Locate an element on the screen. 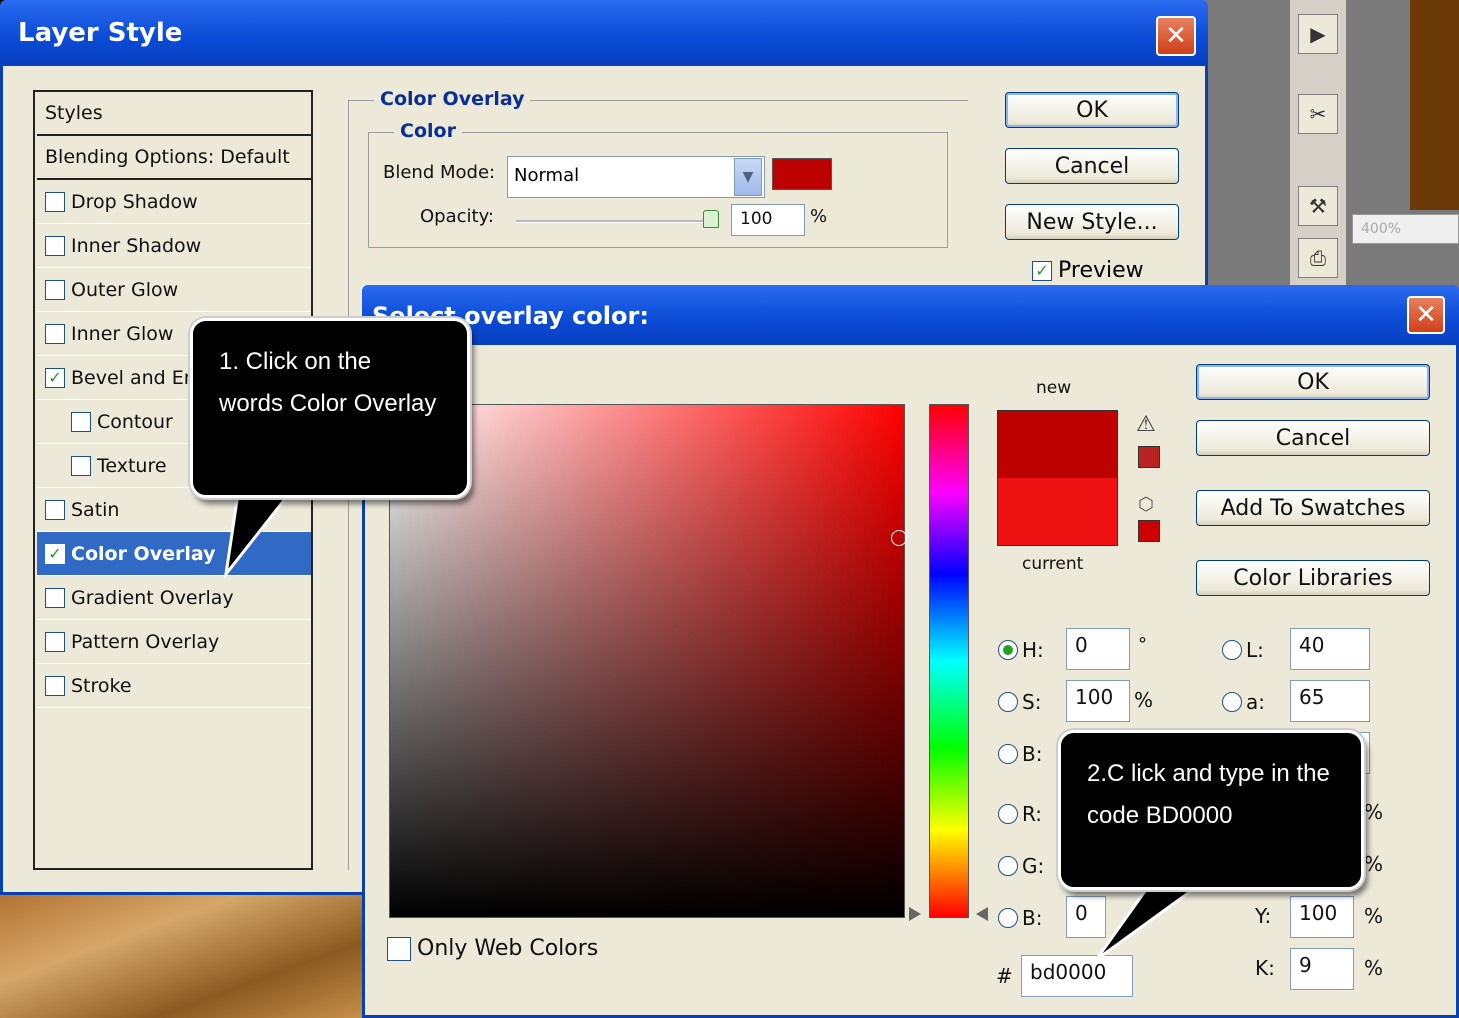 This screenshot has width=1459, height=1018. s-row: S: is located at coordinates (1019, 702).